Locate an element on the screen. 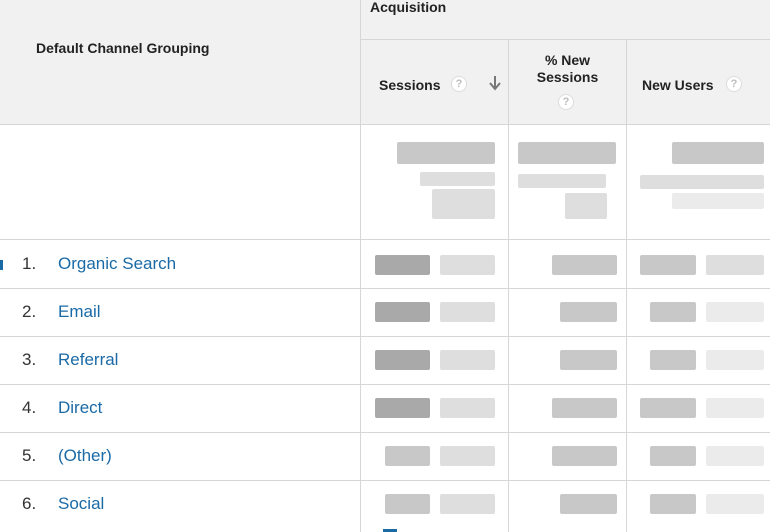 The image size is (770, 532). new-users-header-label: New Users is located at coordinates (678, 85).